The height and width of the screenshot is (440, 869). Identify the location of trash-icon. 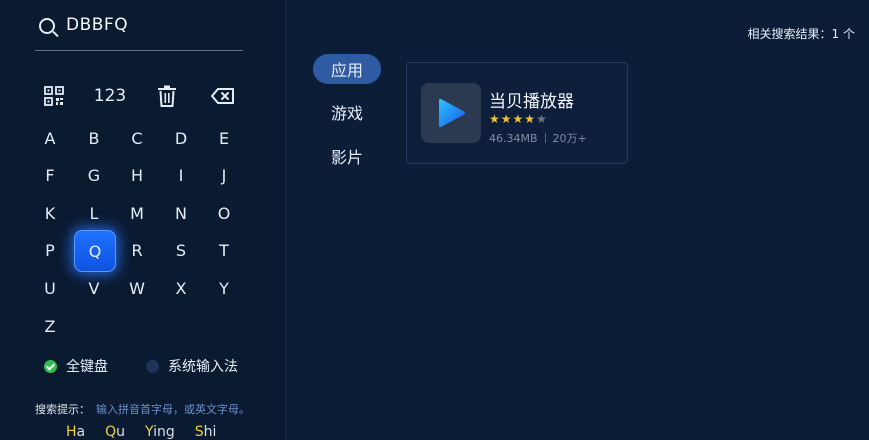
(167, 96).